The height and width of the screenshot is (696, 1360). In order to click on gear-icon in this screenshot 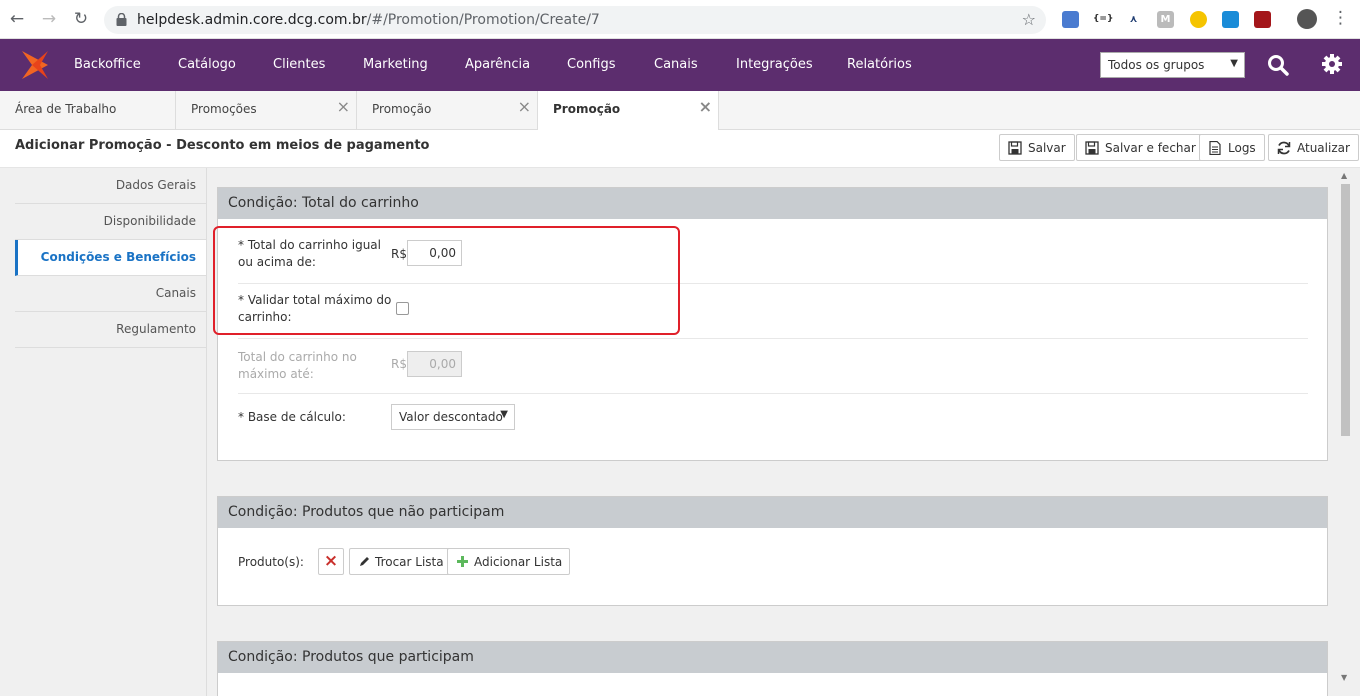, I will do `click(1332, 64)`.